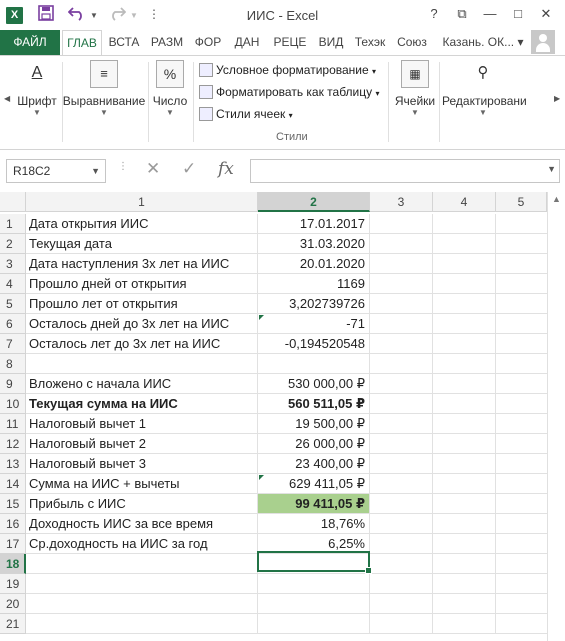 Image resolution: width=565 pixels, height=641 pixels. Describe the element at coordinates (13, 244) in the screenshot. I see `row-header: 2` at that location.